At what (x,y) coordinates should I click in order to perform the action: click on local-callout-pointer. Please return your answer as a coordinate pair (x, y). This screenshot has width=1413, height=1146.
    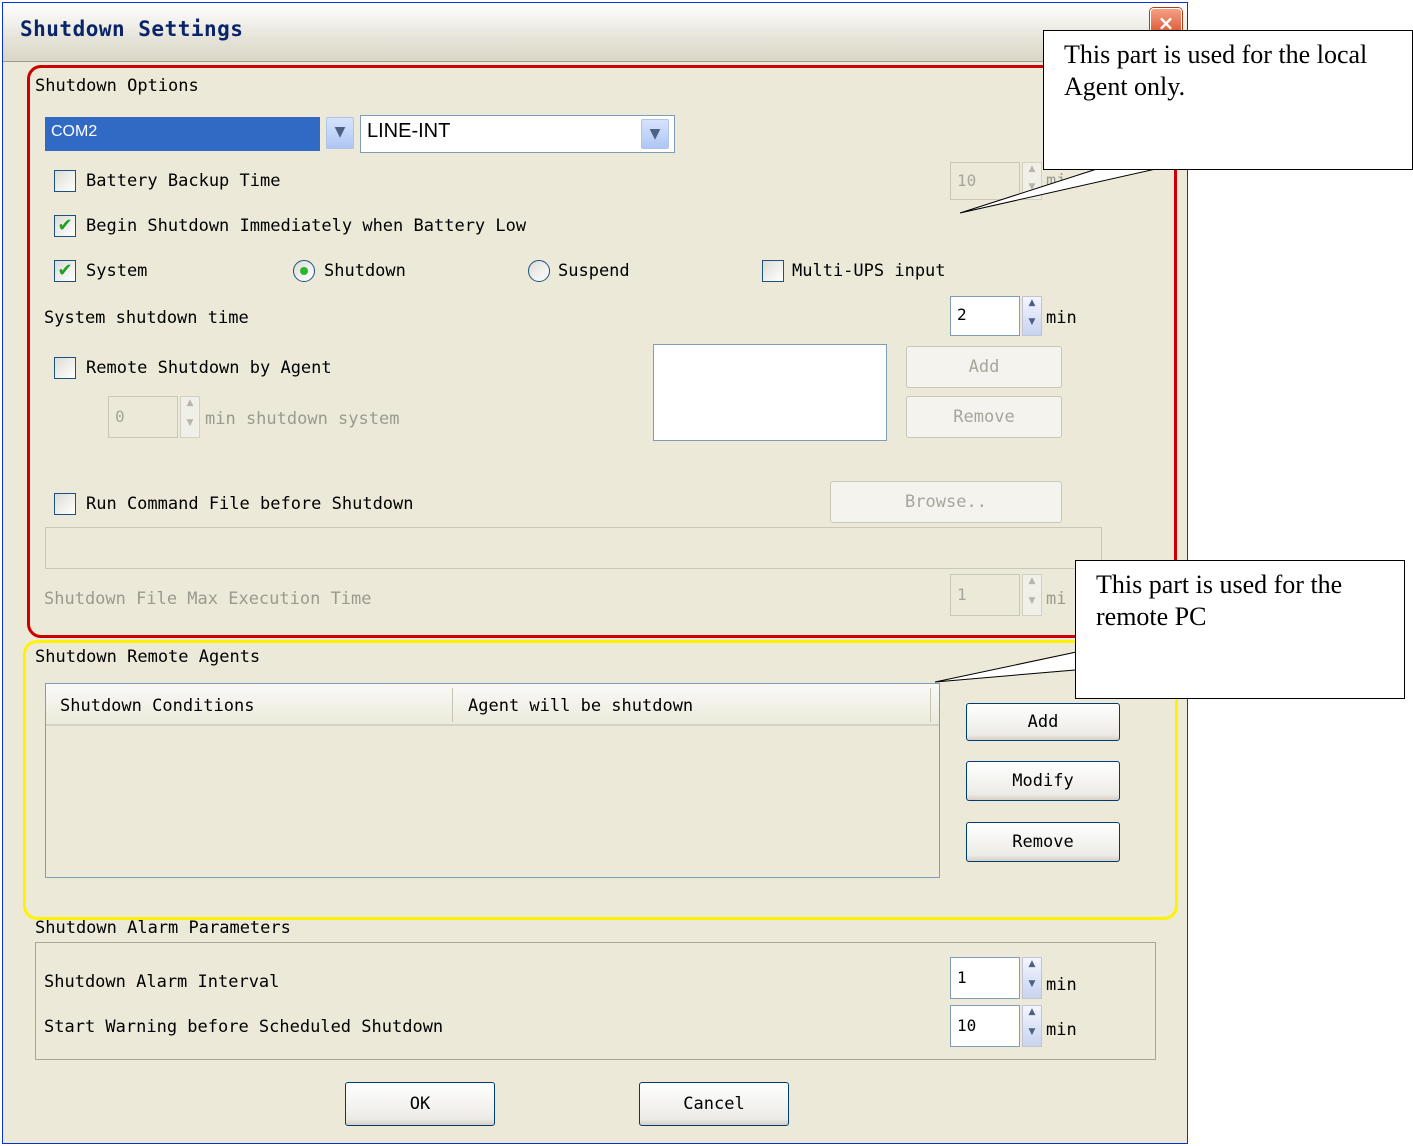
    Looking at the image, I should click on (1060, 190).